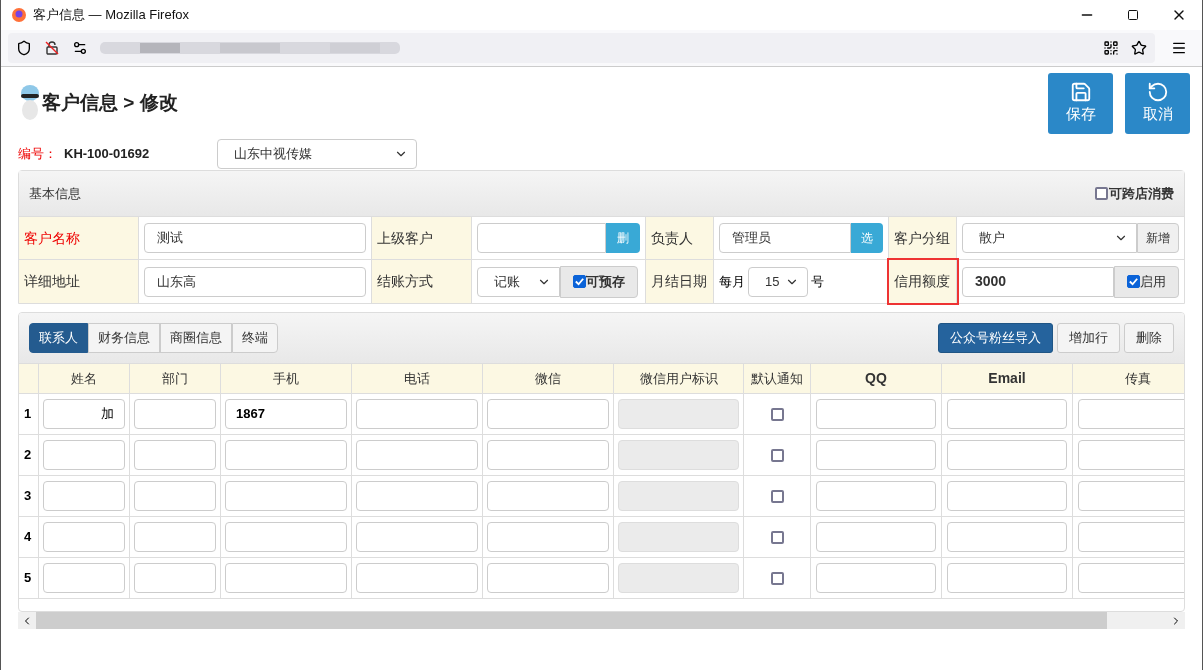 This screenshot has height=670, width=1203. I want to click on qr-code-icon, so click(1111, 48).